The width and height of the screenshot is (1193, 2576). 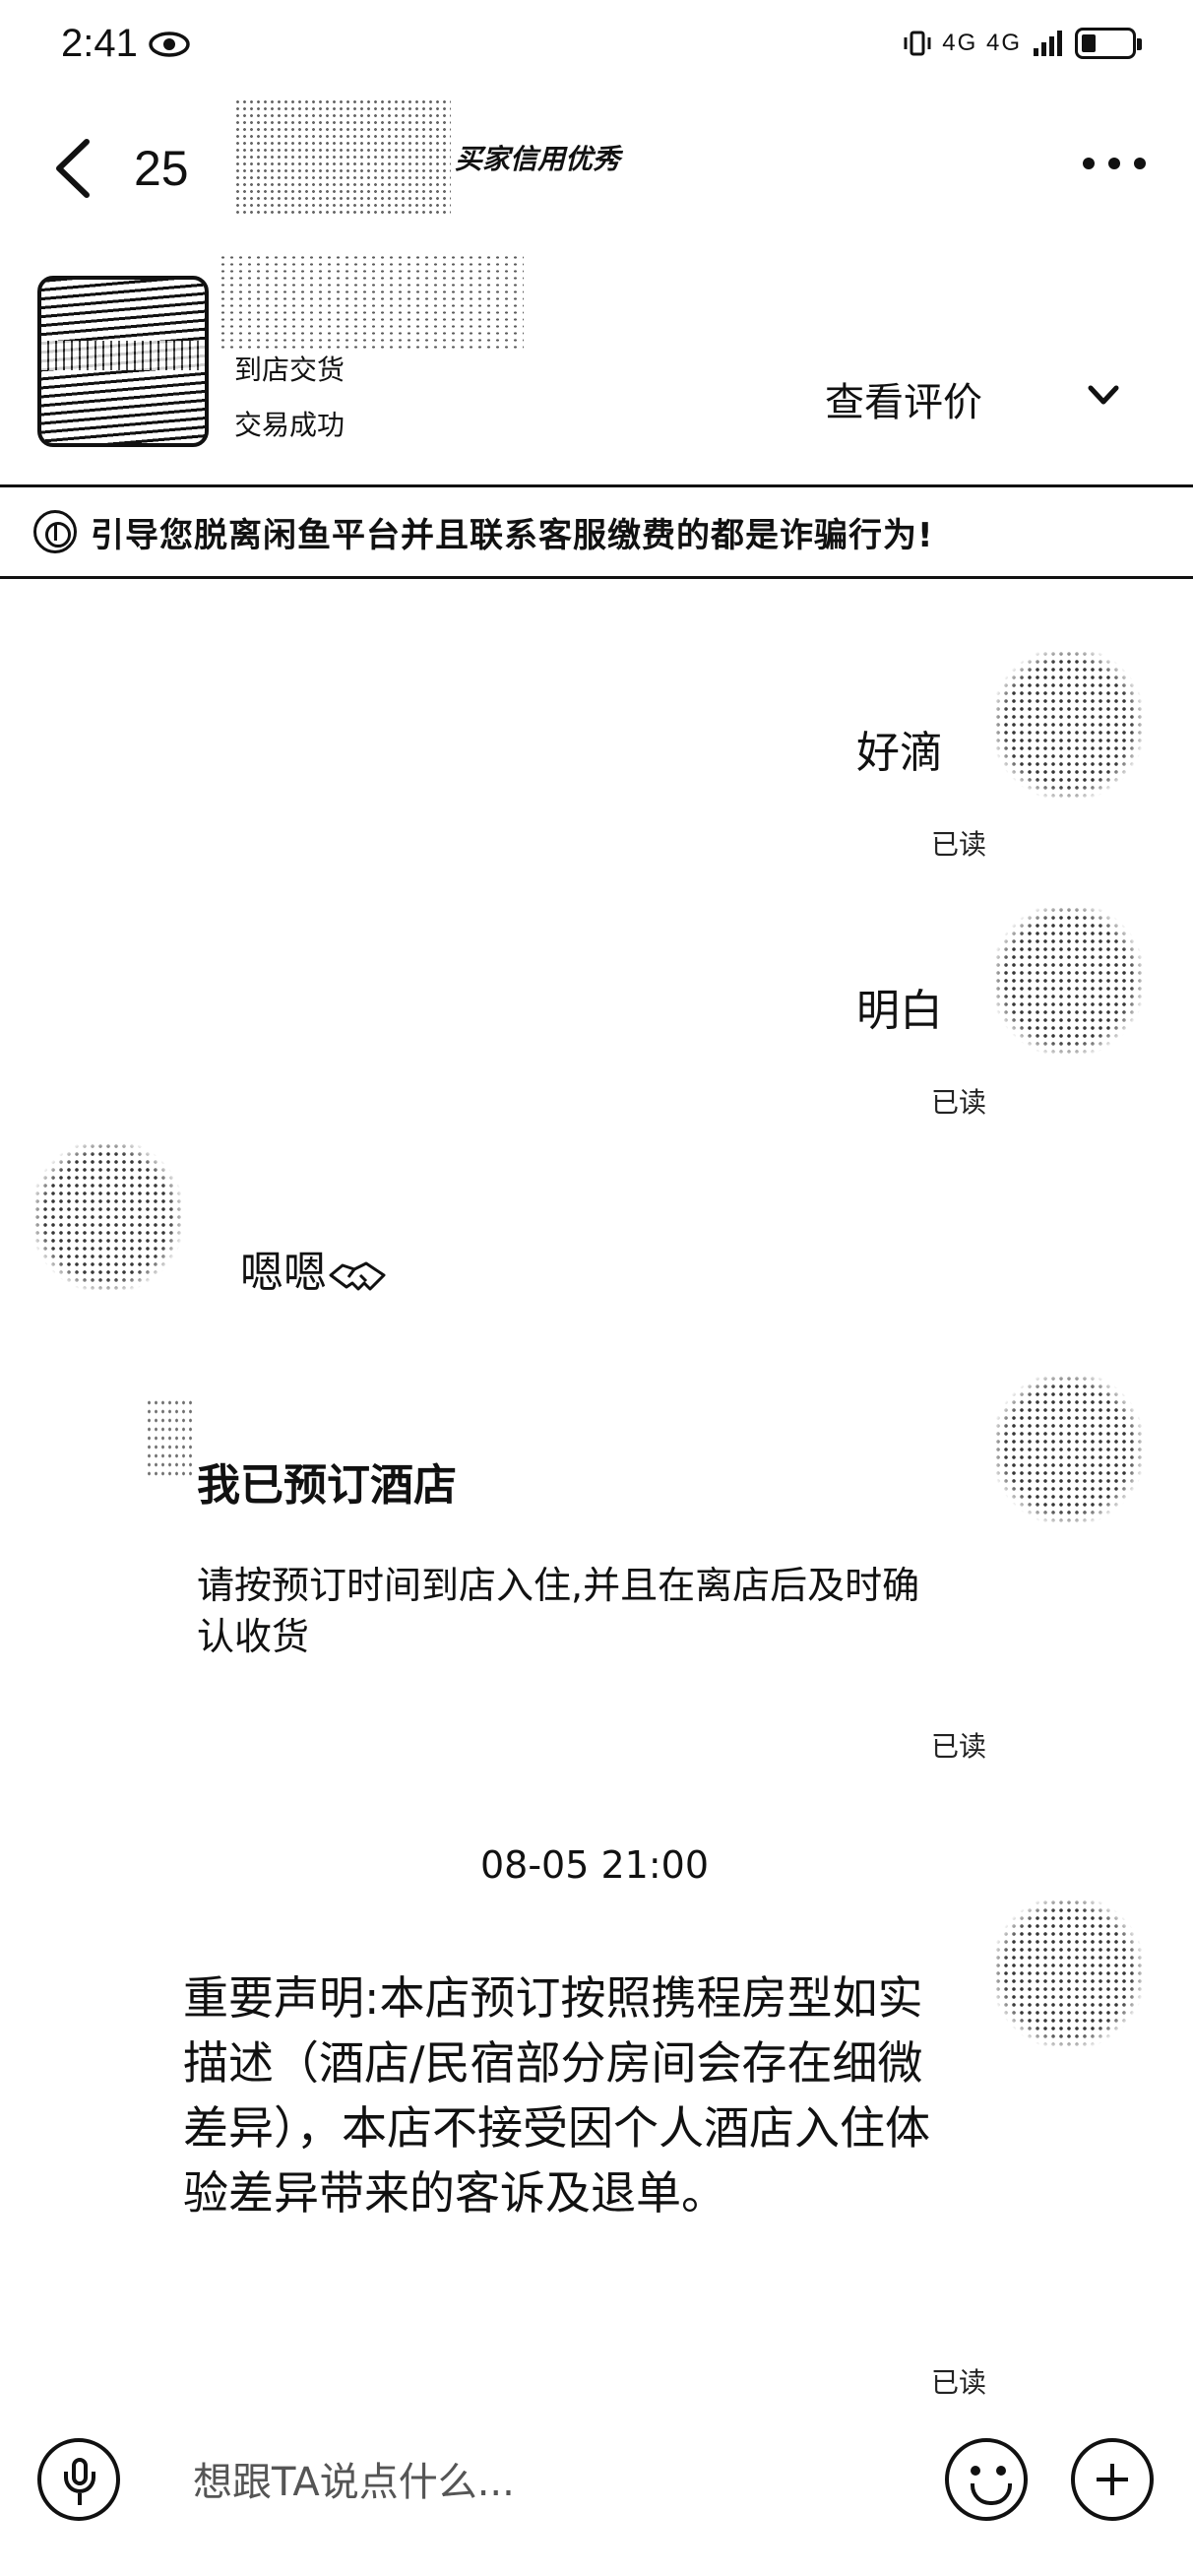 What do you see at coordinates (1114, 163) in the screenshot?
I see `more-options-icon` at bounding box center [1114, 163].